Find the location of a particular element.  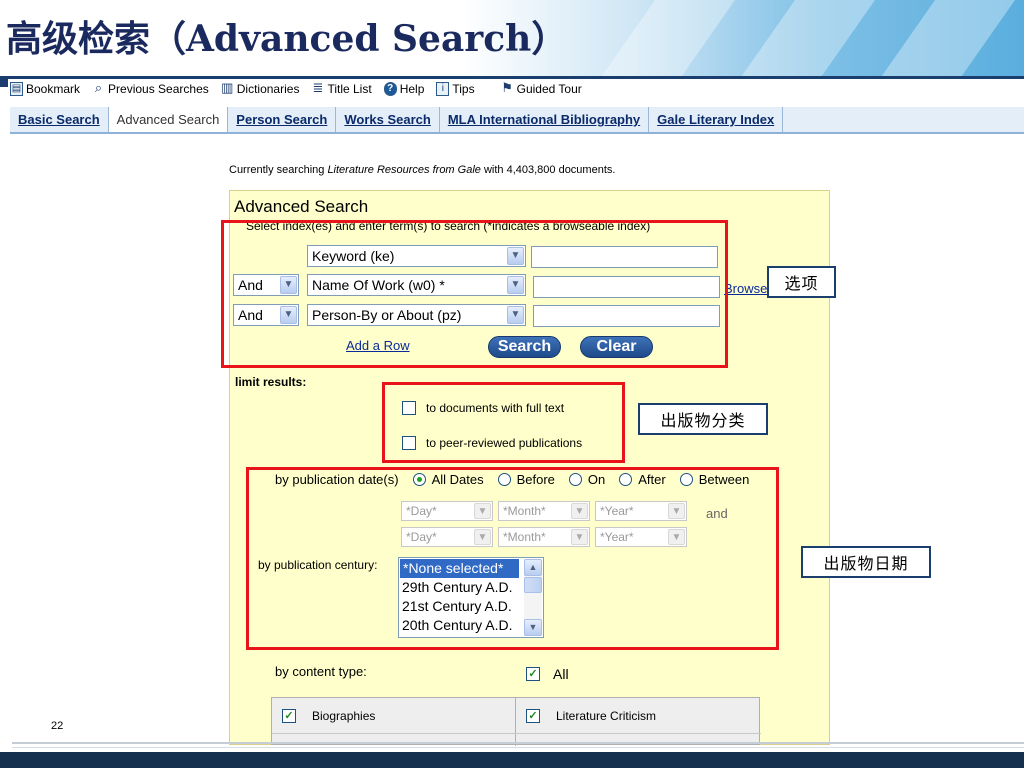

magnifier-icon: ⌕ is located at coordinates (98, 87).